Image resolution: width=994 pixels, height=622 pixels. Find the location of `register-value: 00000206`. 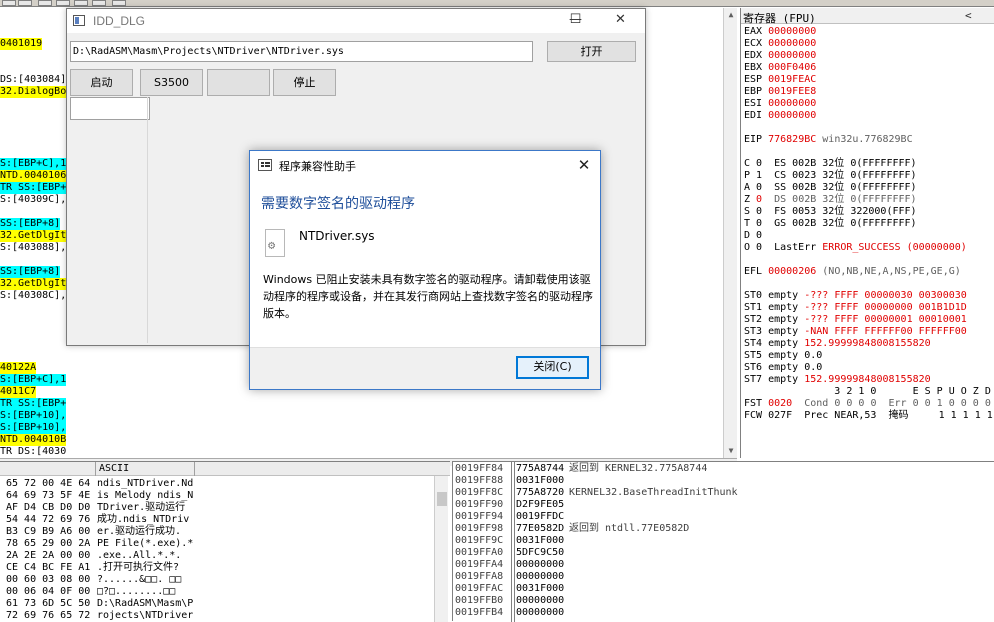

register-value: 00000206 is located at coordinates (792, 271).